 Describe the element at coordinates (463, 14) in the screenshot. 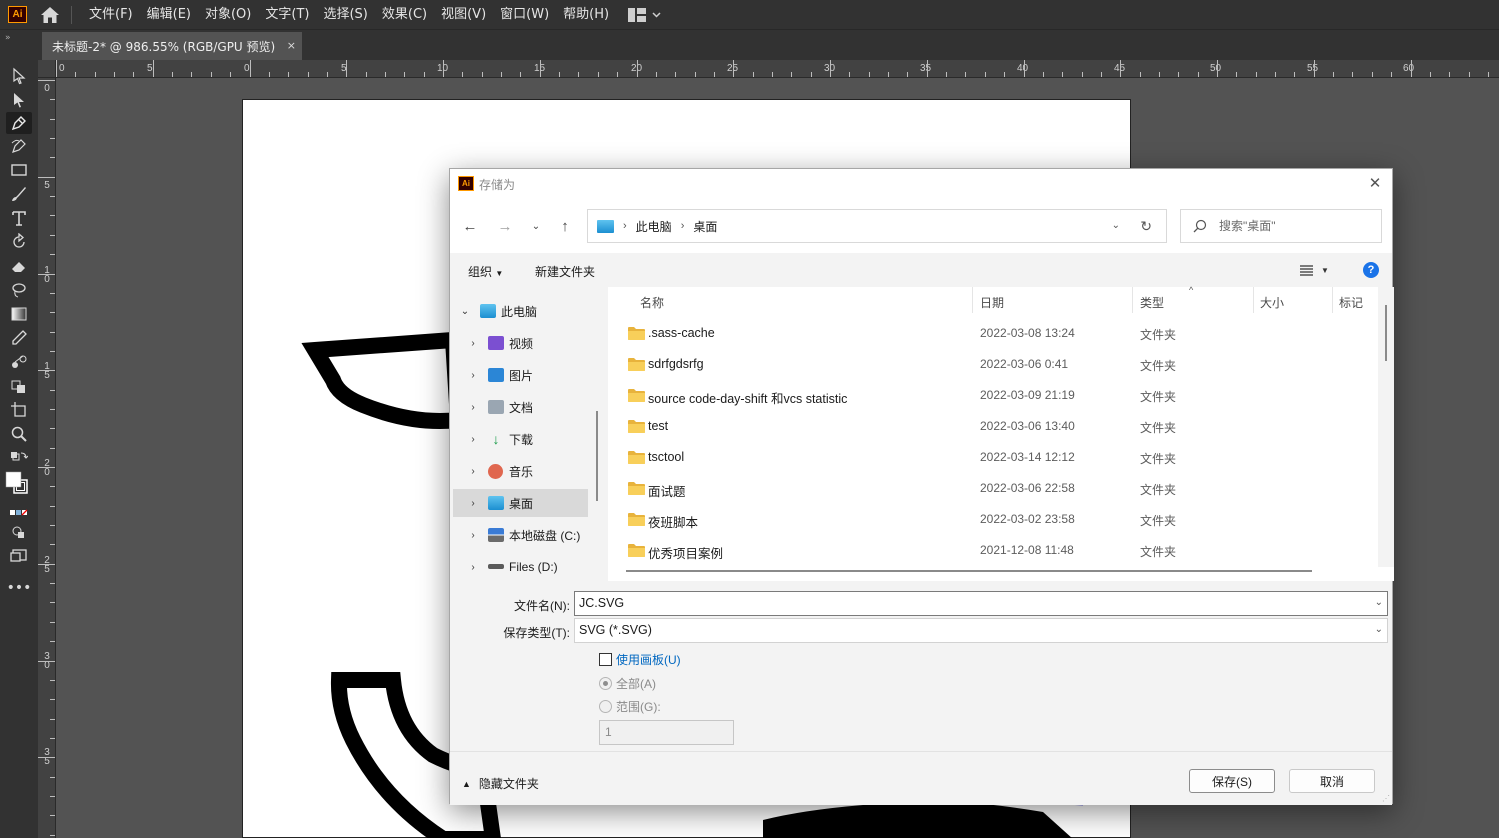

I see `menu-view: 视图(V)` at that location.